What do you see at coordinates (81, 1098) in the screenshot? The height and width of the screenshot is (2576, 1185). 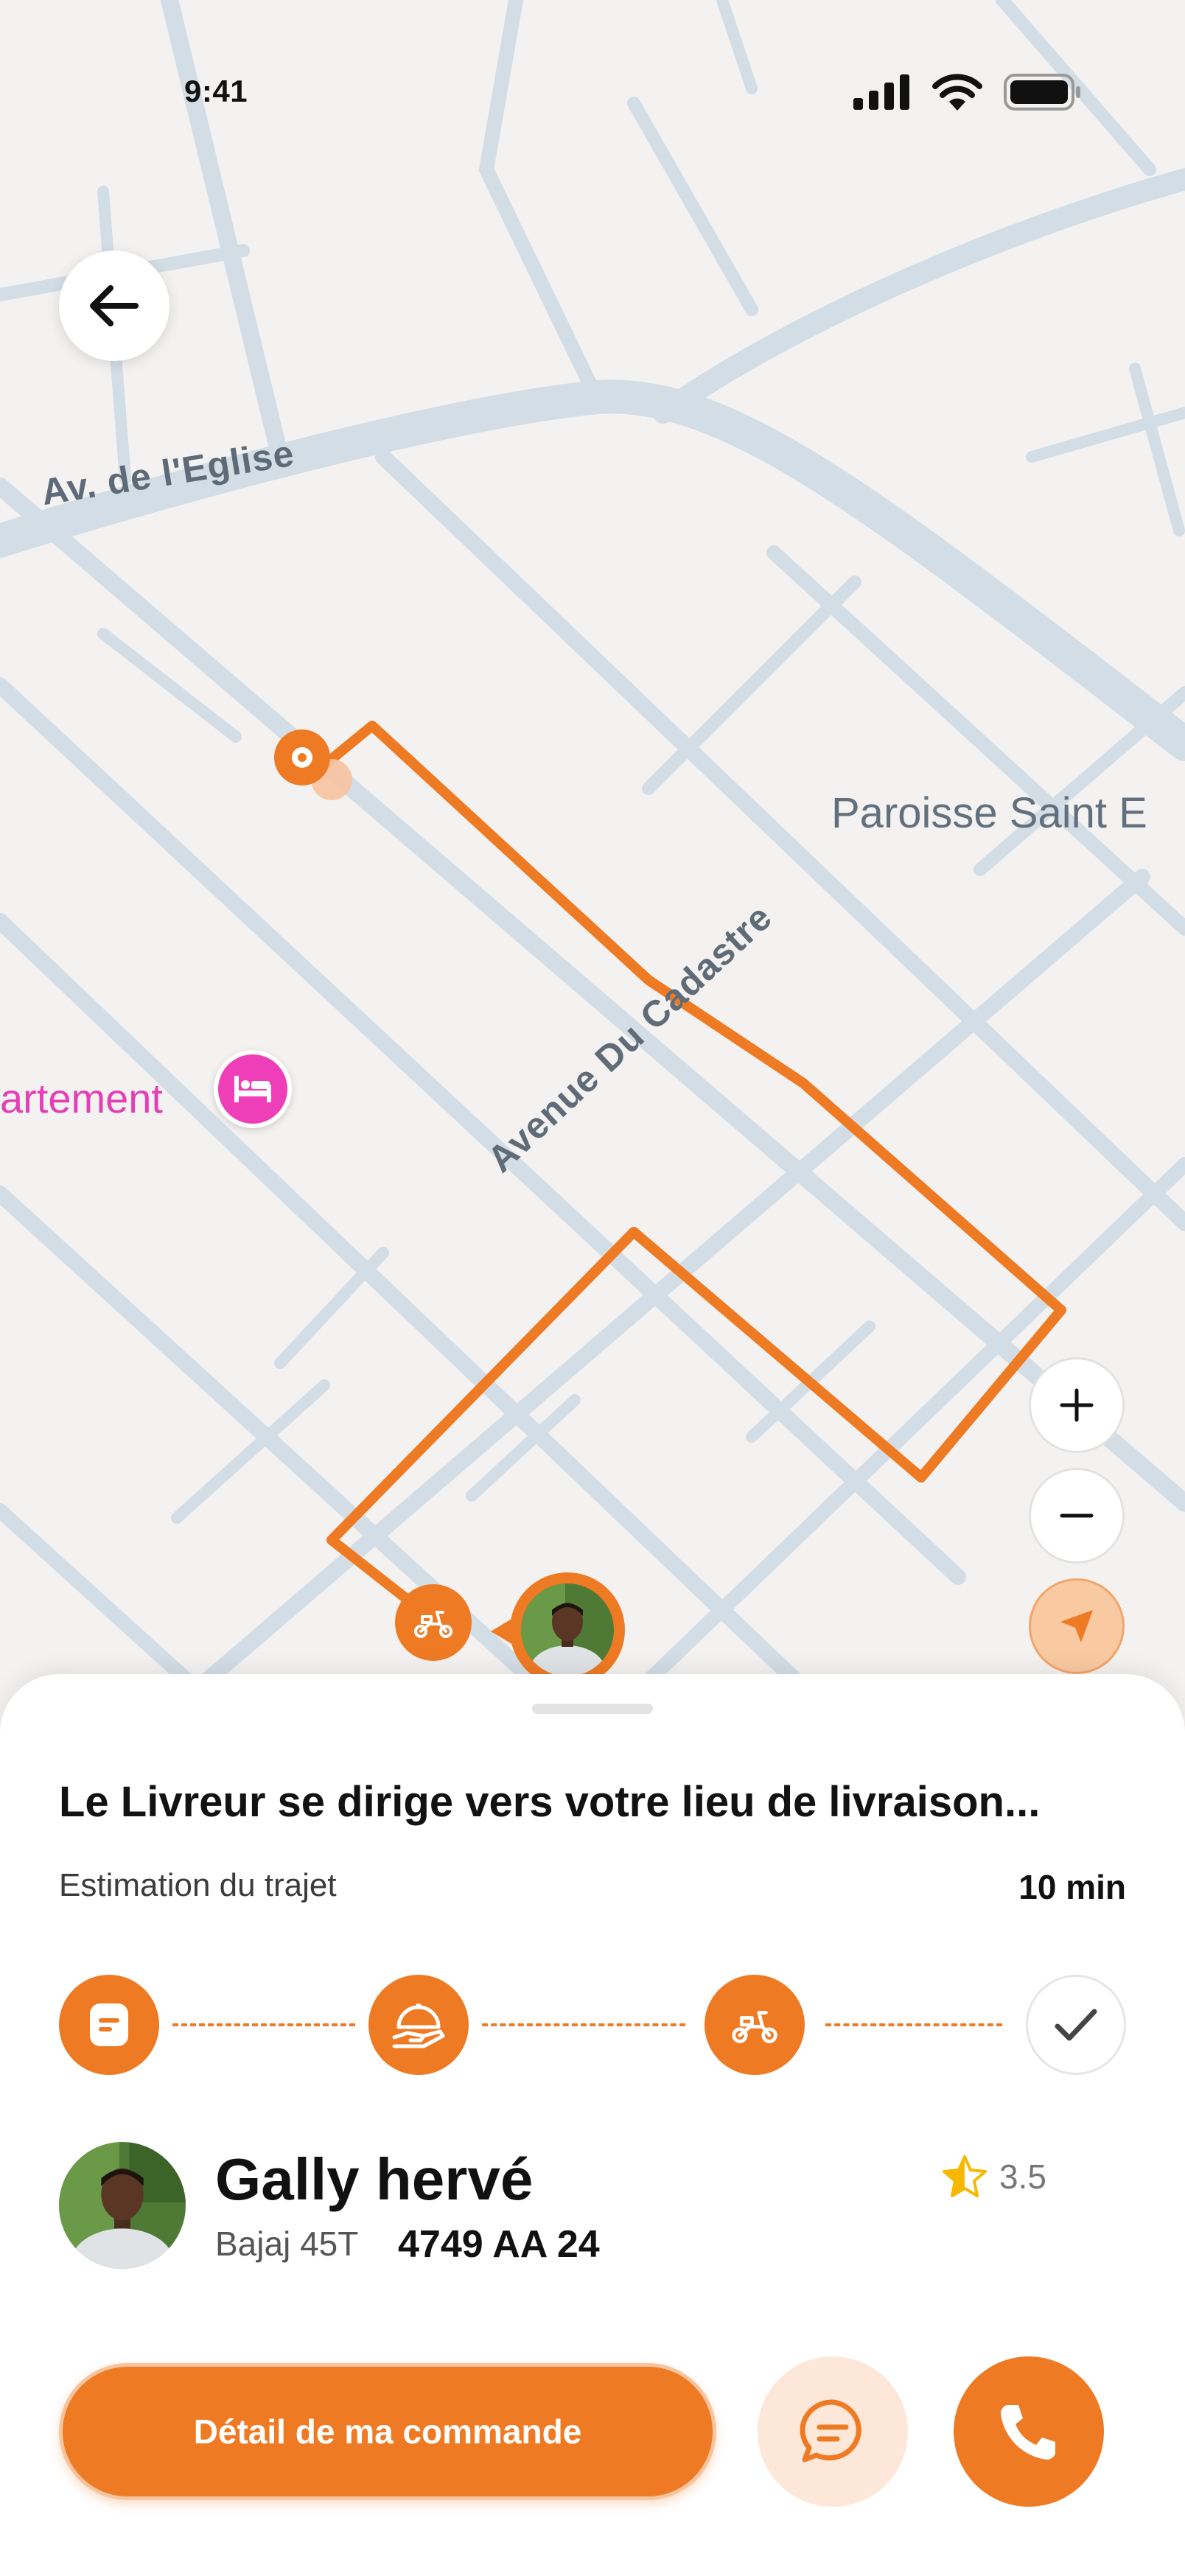 I see `poi-label-appartement: artement` at bounding box center [81, 1098].